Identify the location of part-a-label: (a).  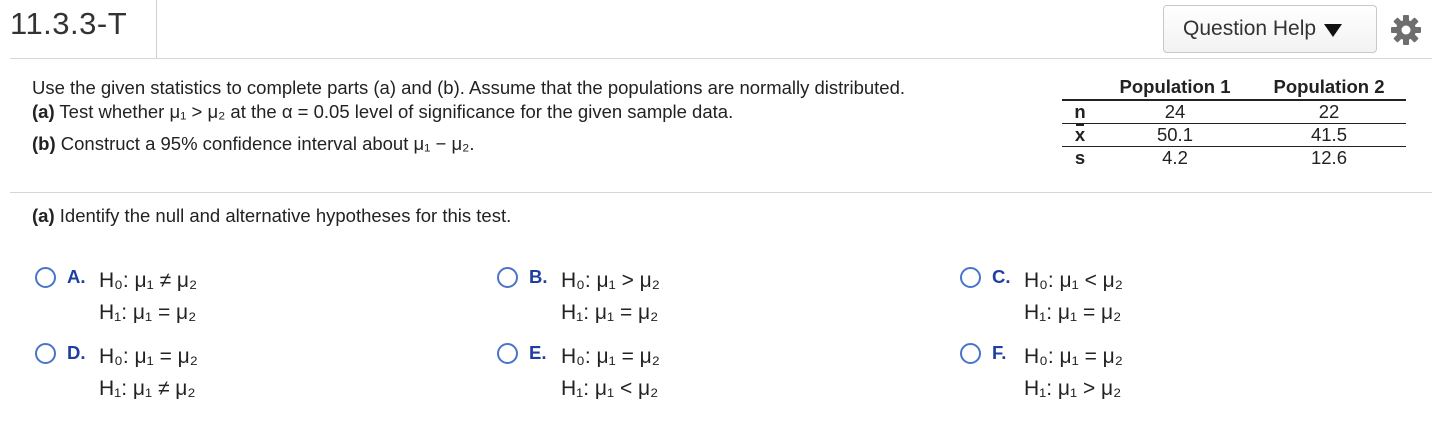
(43, 111).